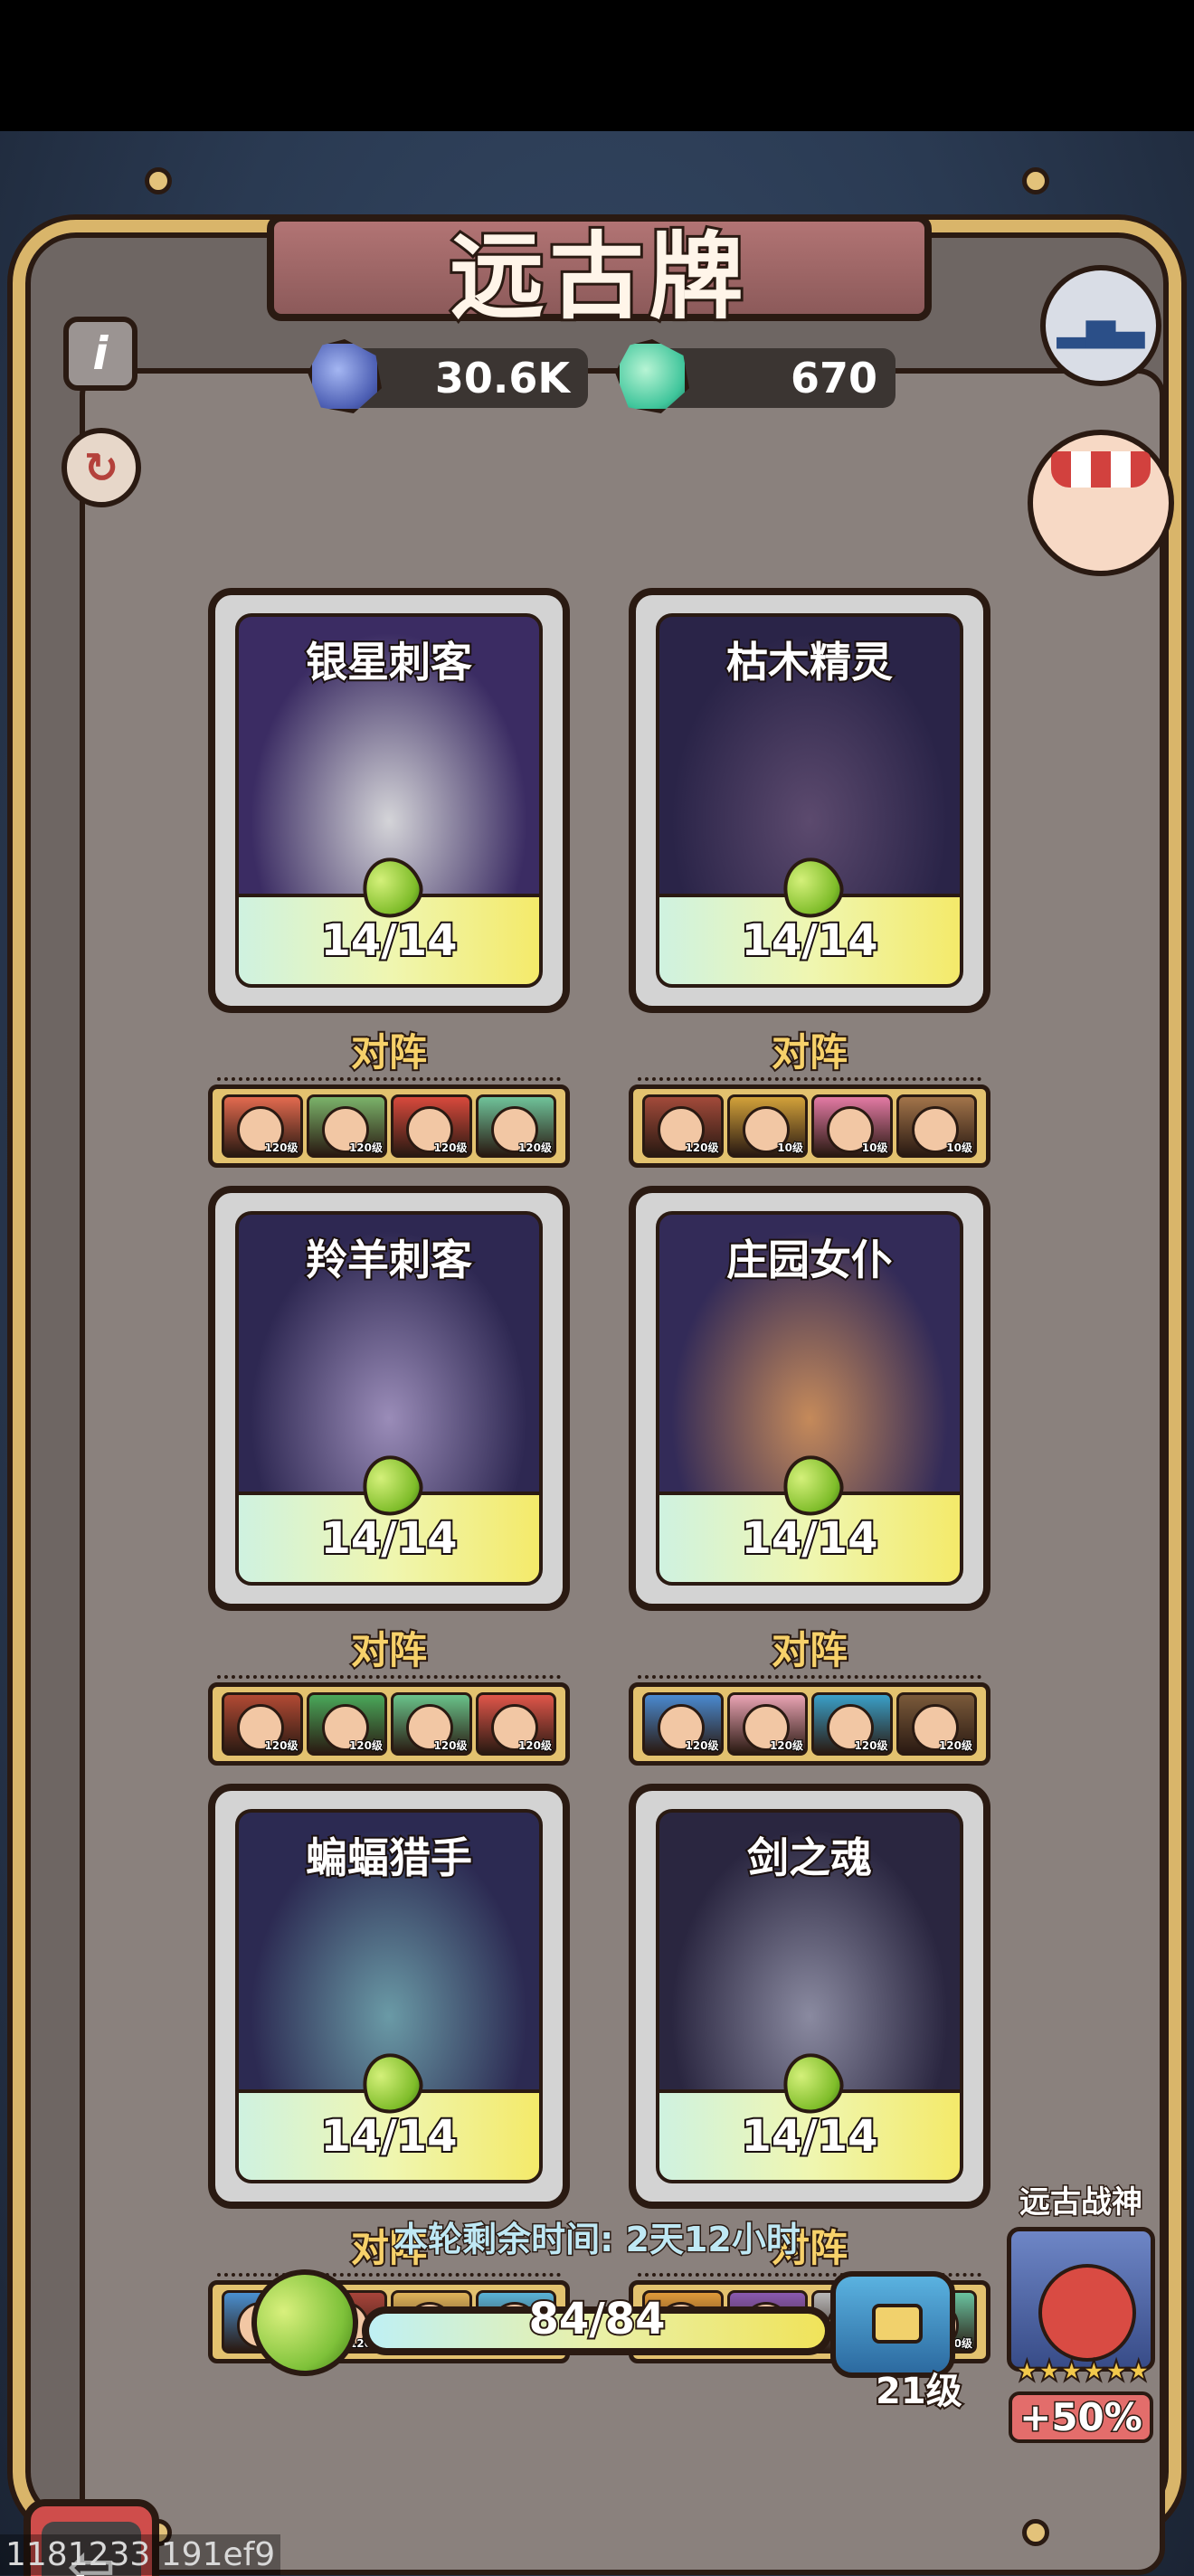 The height and width of the screenshot is (2576, 1194). I want to click on card-slot: 羚羊刺客 14/14 对阵 120级 120级 120级 120级, so click(389, 1476).